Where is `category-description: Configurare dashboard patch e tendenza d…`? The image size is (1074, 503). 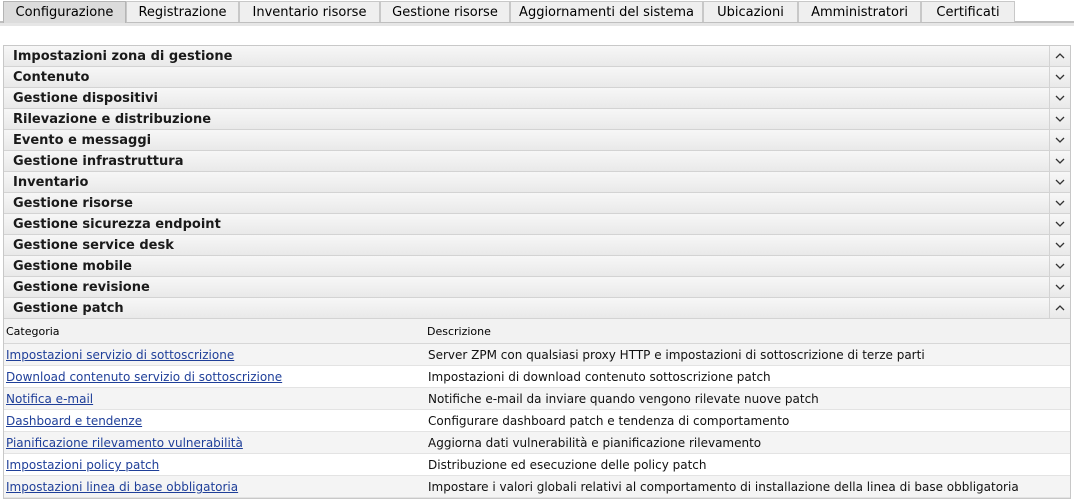
category-description: Configurare dashboard patch e tendenza d… is located at coordinates (609, 421).